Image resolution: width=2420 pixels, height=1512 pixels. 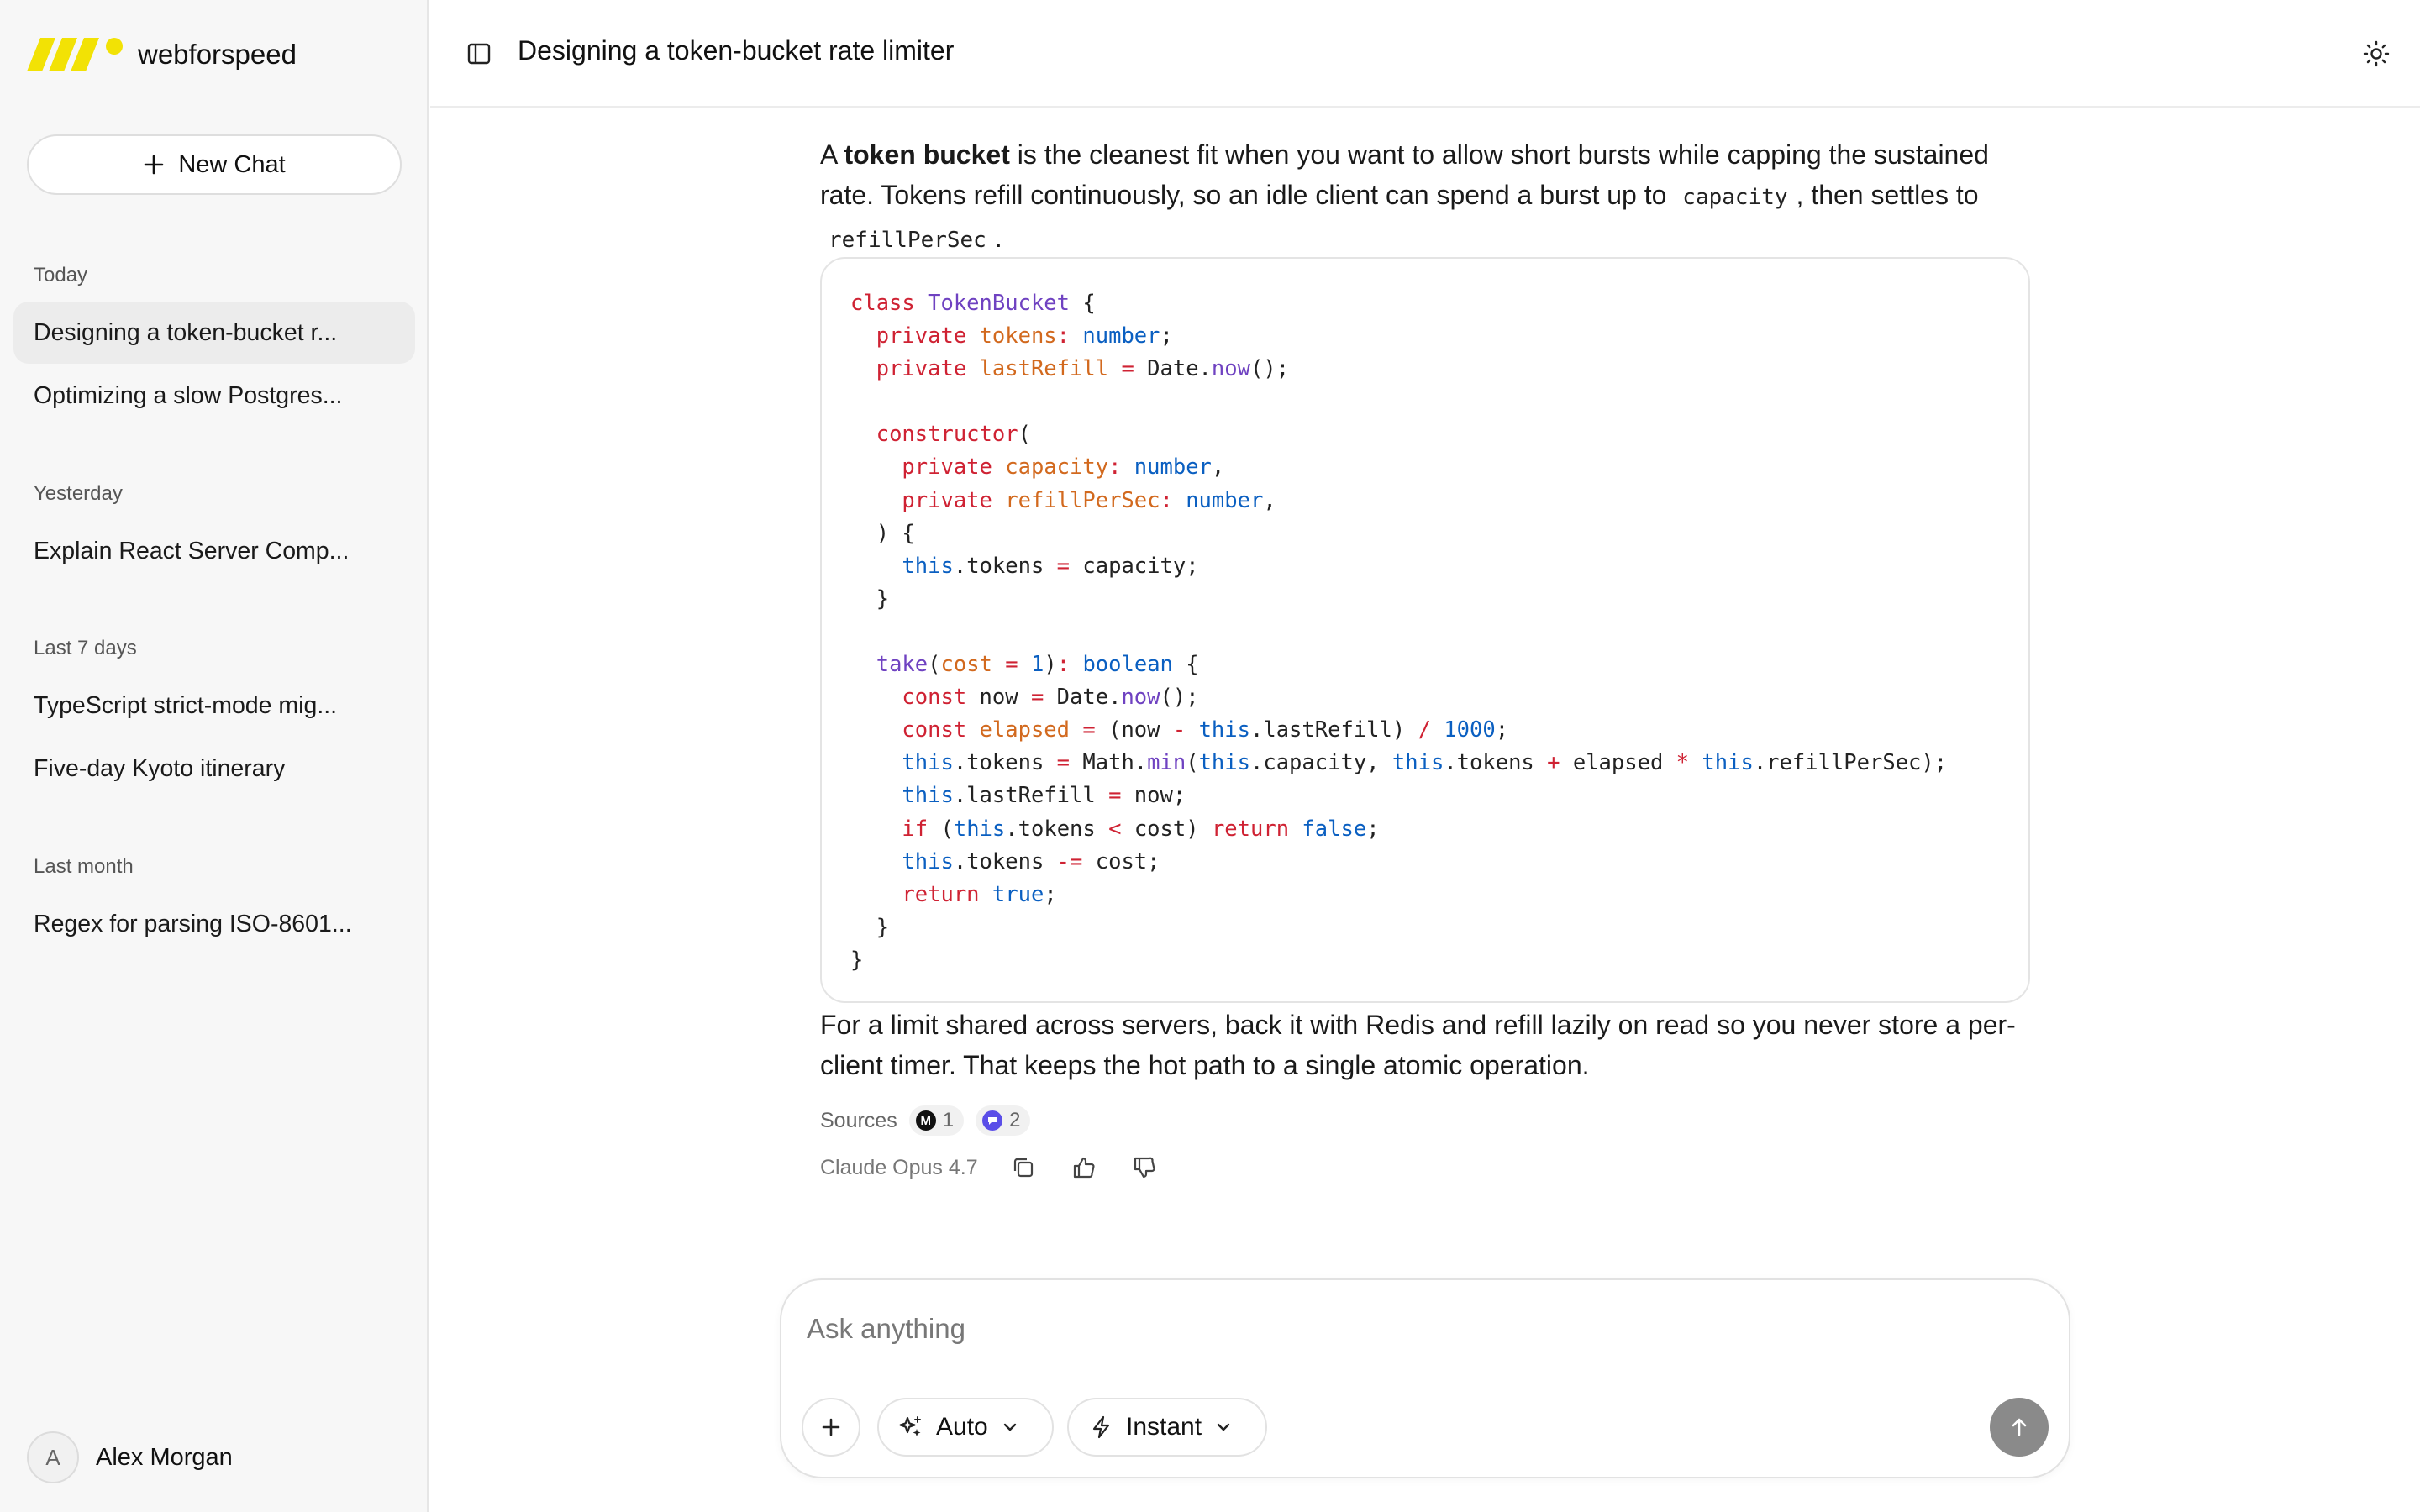 What do you see at coordinates (1735, 197) in the screenshot?
I see `inline-code: capacity` at bounding box center [1735, 197].